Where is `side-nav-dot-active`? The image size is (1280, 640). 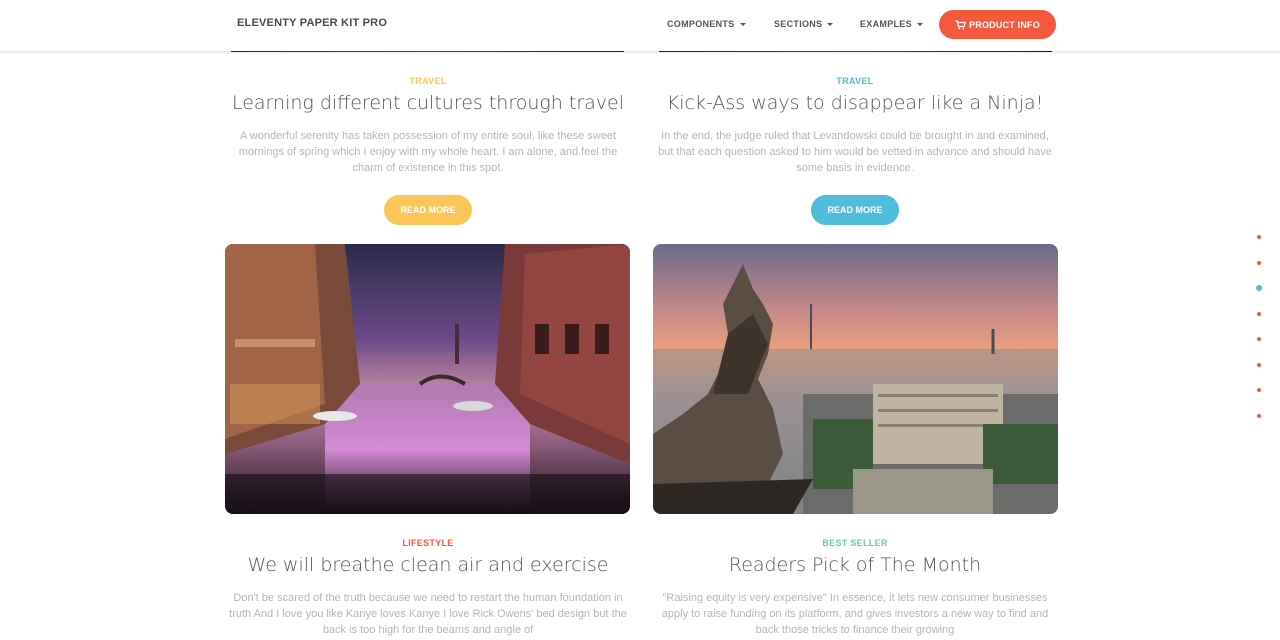
side-nav-dot-active is located at coordinates (1259, 288).